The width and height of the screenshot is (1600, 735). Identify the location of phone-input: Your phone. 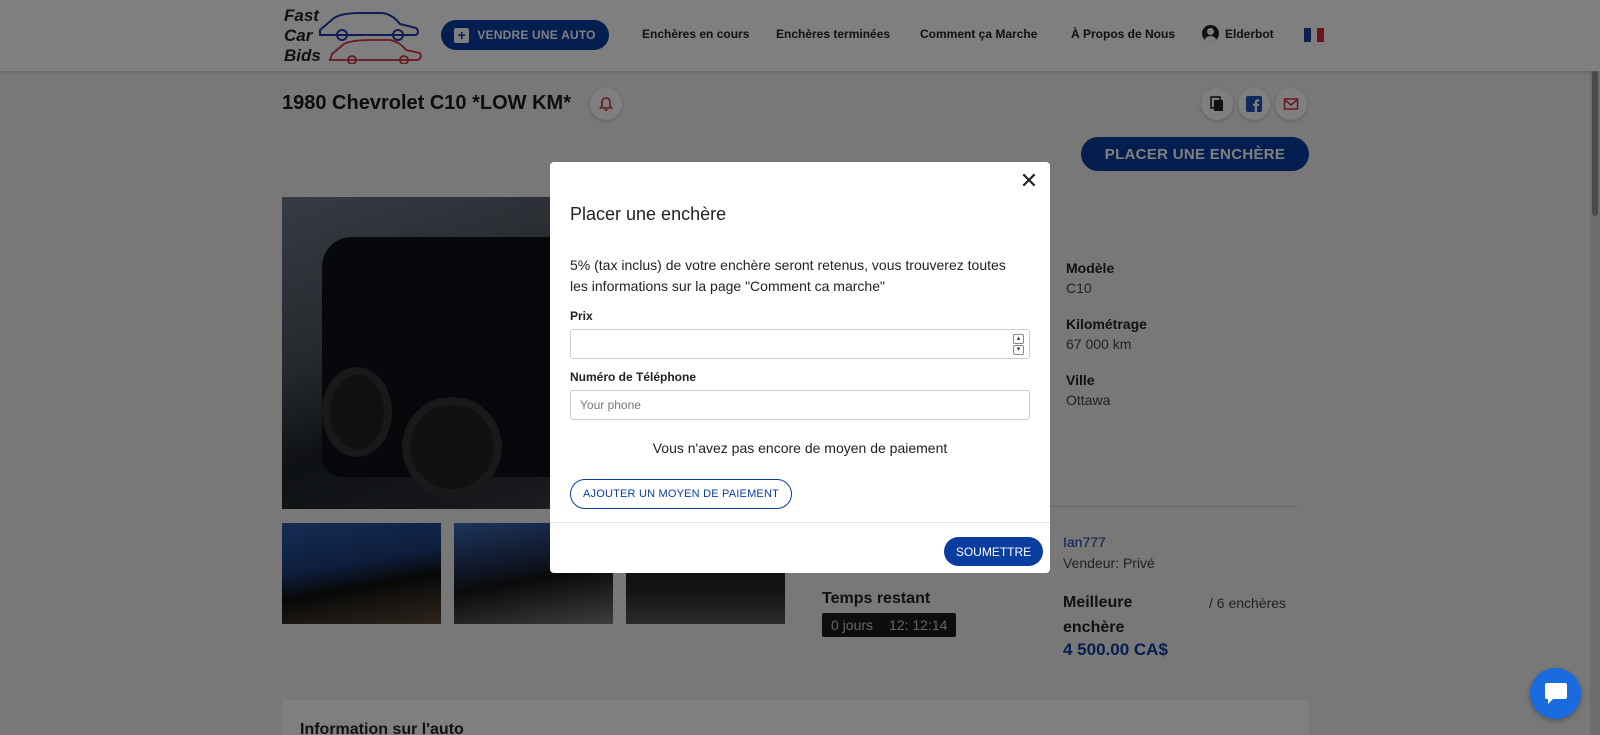
(800, 405).